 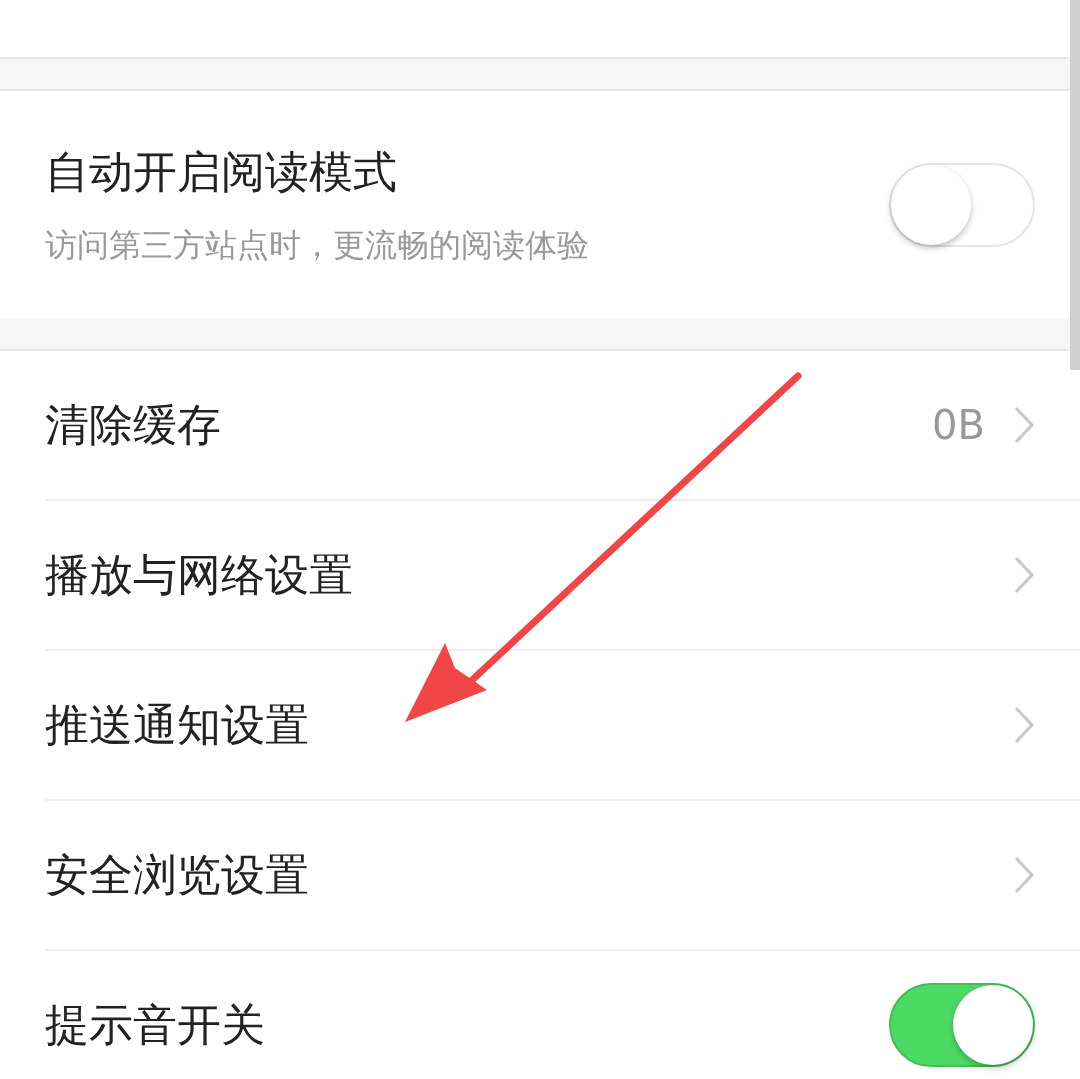 What do you see at coordinates (199, 574) in the screenshot?
I see `setting-title: 播放与网络设置` at bounding box center [199, 574].